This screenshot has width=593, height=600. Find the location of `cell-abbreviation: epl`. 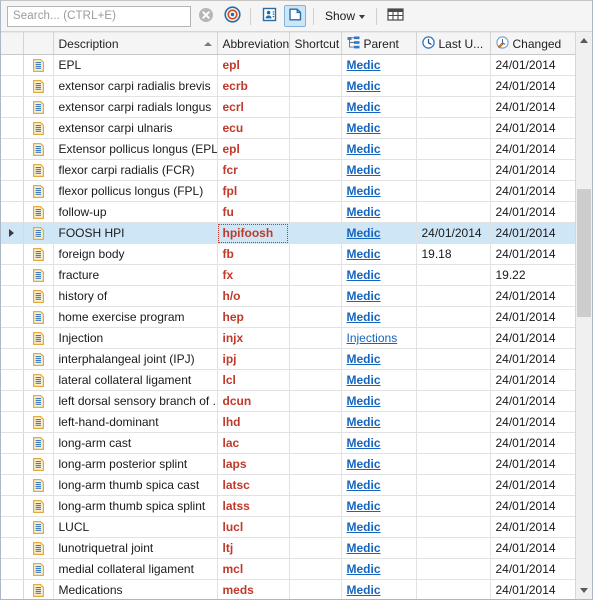

cell-abbreviation: epl is located at coordinates (253, 65).